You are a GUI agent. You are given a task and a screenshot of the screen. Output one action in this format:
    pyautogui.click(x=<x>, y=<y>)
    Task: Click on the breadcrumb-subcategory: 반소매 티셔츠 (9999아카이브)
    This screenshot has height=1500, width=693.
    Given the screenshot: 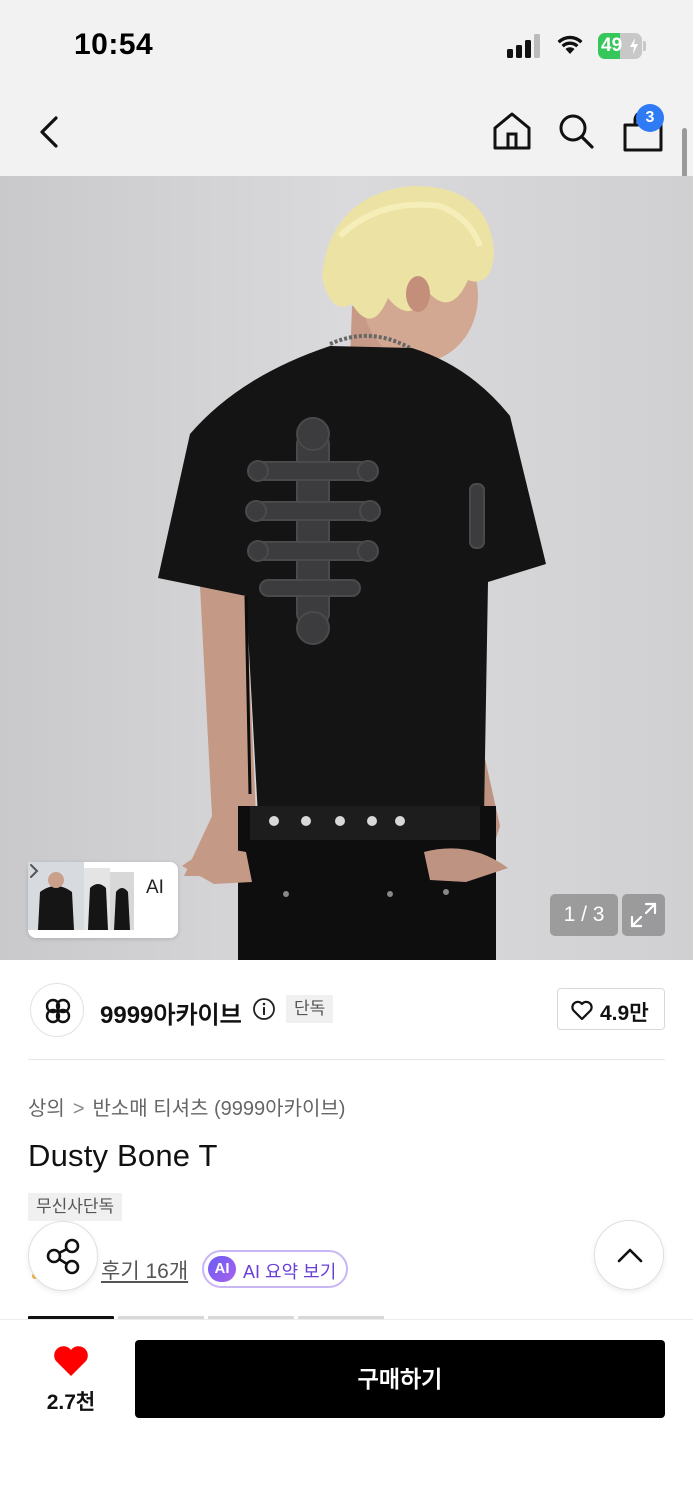 What is the action you would take?
    pyautogui.click(x=219, y=1109)
    